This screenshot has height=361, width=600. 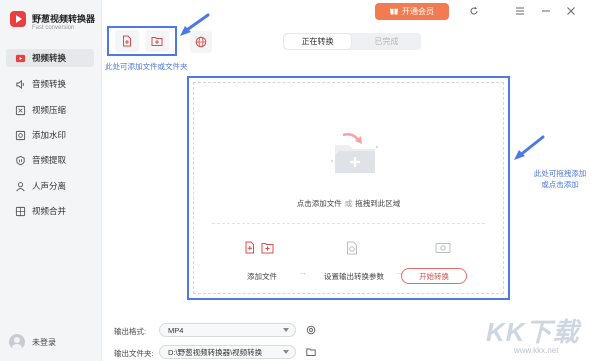 I want to click on open-folder-icon, so click(x=311, y=352).